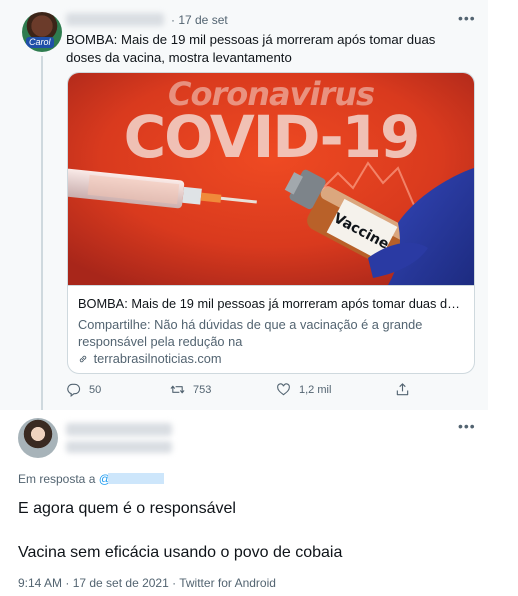  What do you see at coordinates (115, 19) in the screenshot?
I see `author-name-redacted` at bounding box center [115, 19].